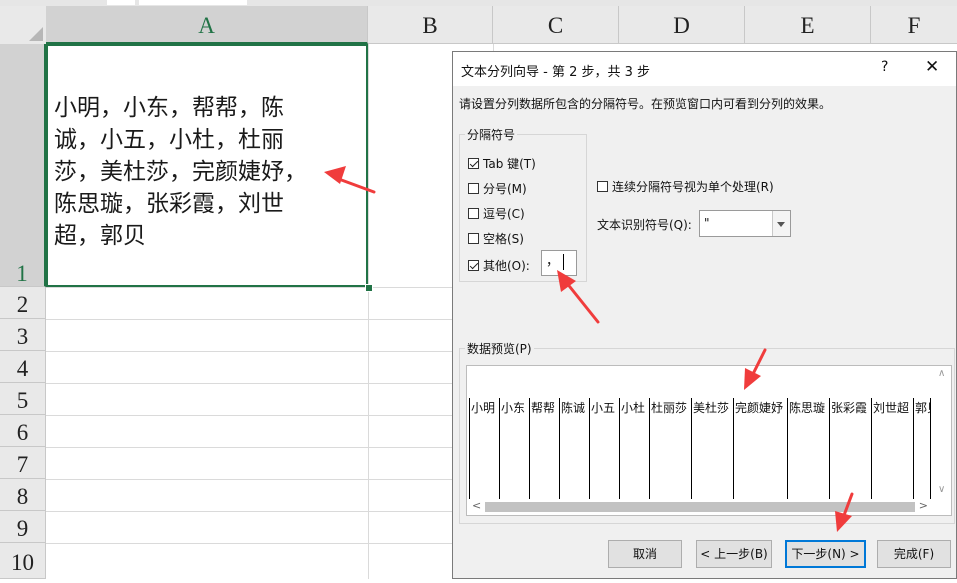 The image size is (957, 583). Describe the element at coordinates (669, 408) in the screenshot. I see `preview-cell: 杜丽莎` at that location.